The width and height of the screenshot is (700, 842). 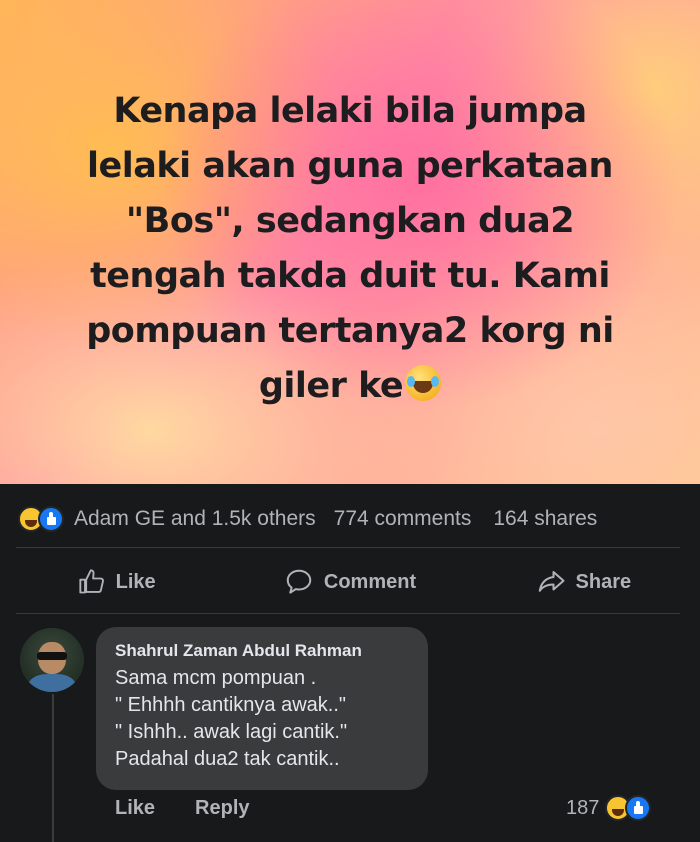 I want to click on post-text-line: "Bos", sedangkan dua2, so click(x=350, y=221).